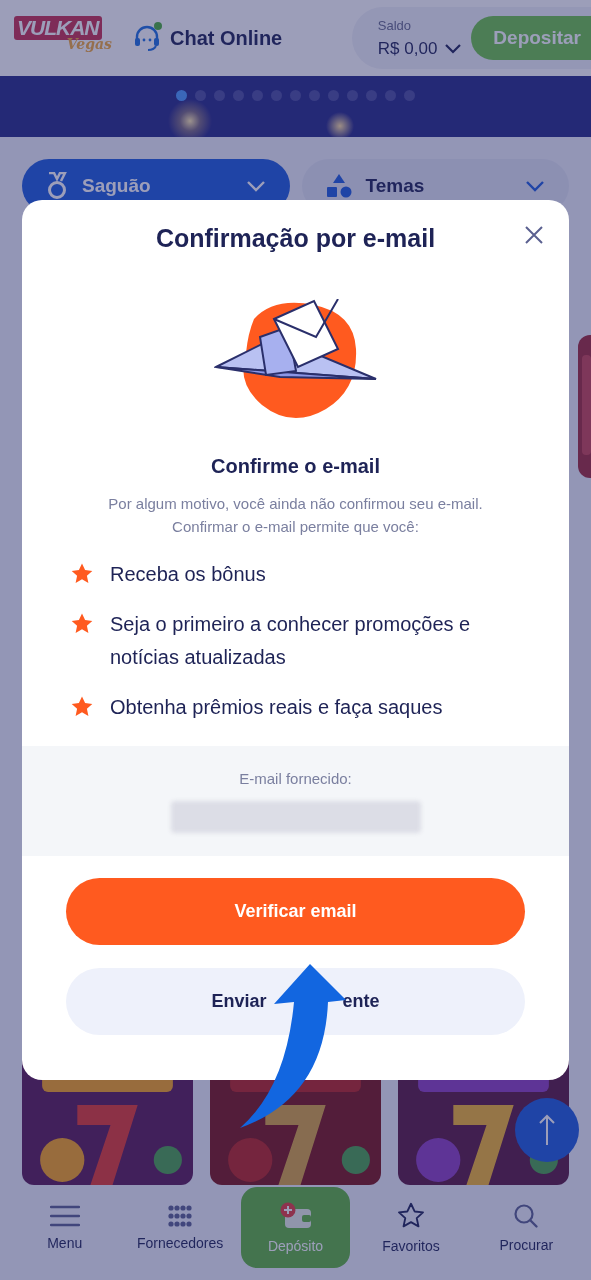  Describe the element at coordinates (180, 1215) in the screenshot. I see `grid-icon` at that location.